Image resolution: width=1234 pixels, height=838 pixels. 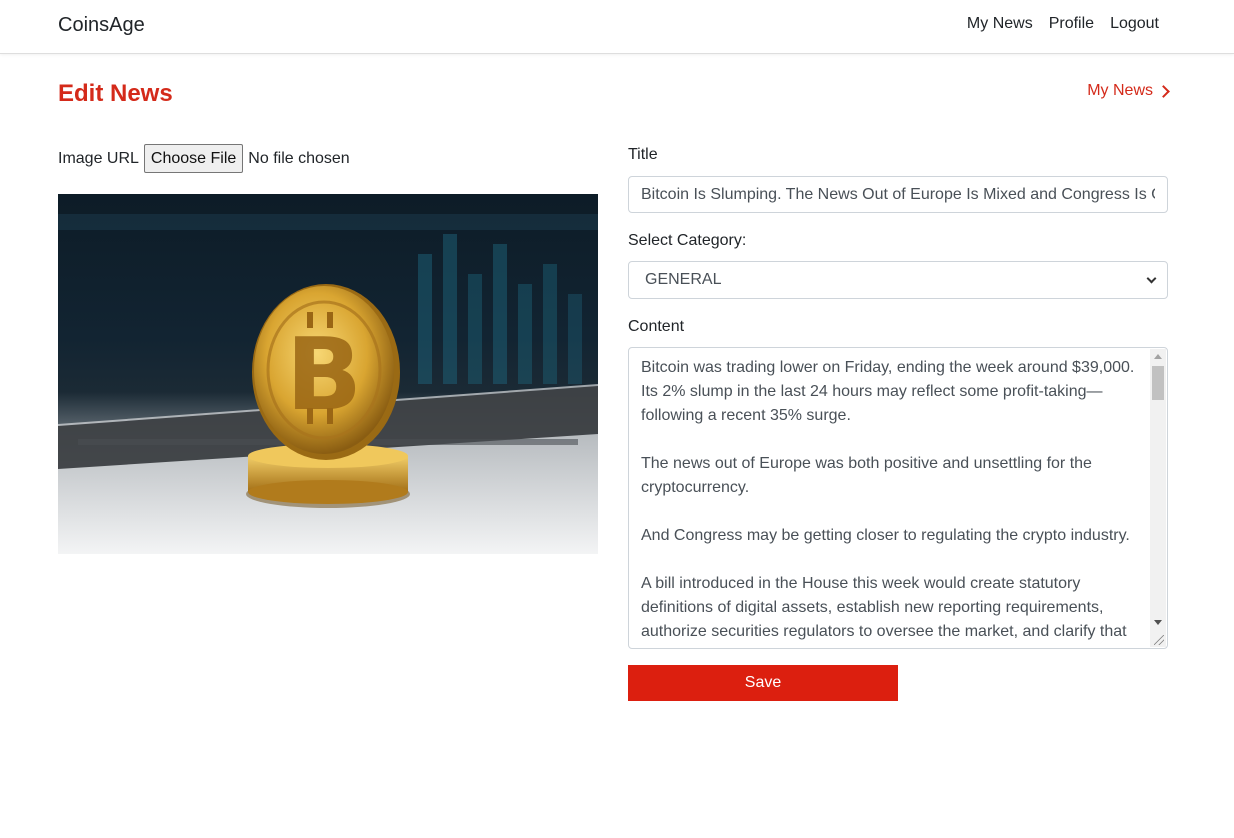 What do you see at coordinates (643, 154) in the screenshot?
I see `title-label: Title` at bounding box center [643, 154].